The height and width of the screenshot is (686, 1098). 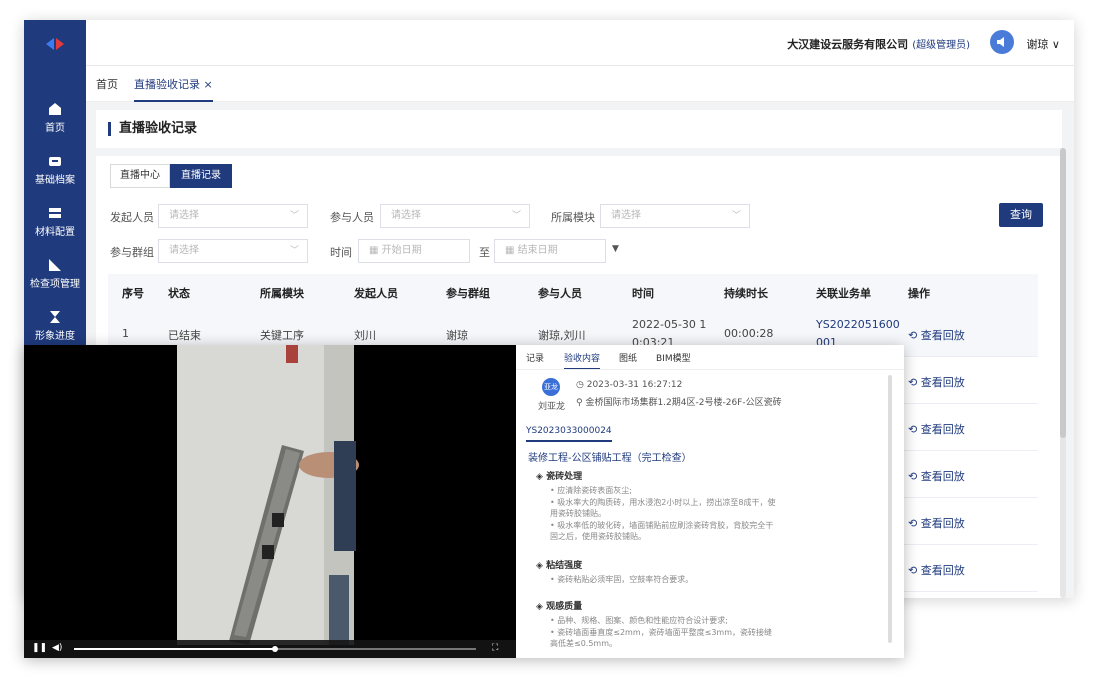 I want to click on col-time: 时间, so click(x=643, y=293).